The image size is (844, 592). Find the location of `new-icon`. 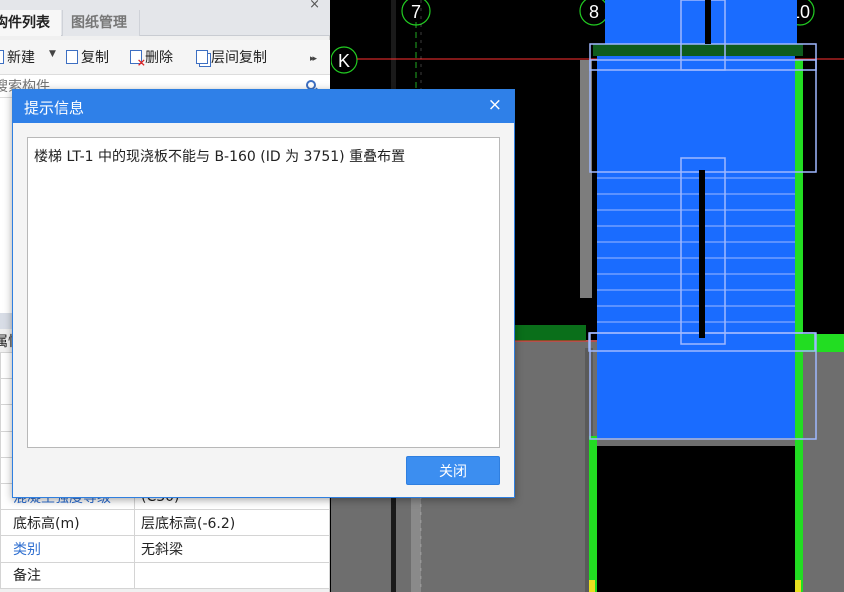

new-icon is located at coordinates (2, 57).